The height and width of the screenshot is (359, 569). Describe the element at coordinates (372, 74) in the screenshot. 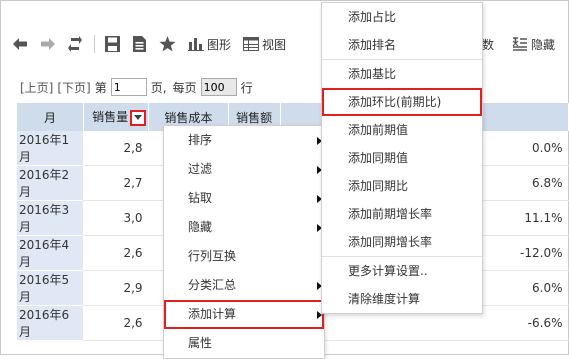

I see `submenu-item-label: 添加基比` at that location.